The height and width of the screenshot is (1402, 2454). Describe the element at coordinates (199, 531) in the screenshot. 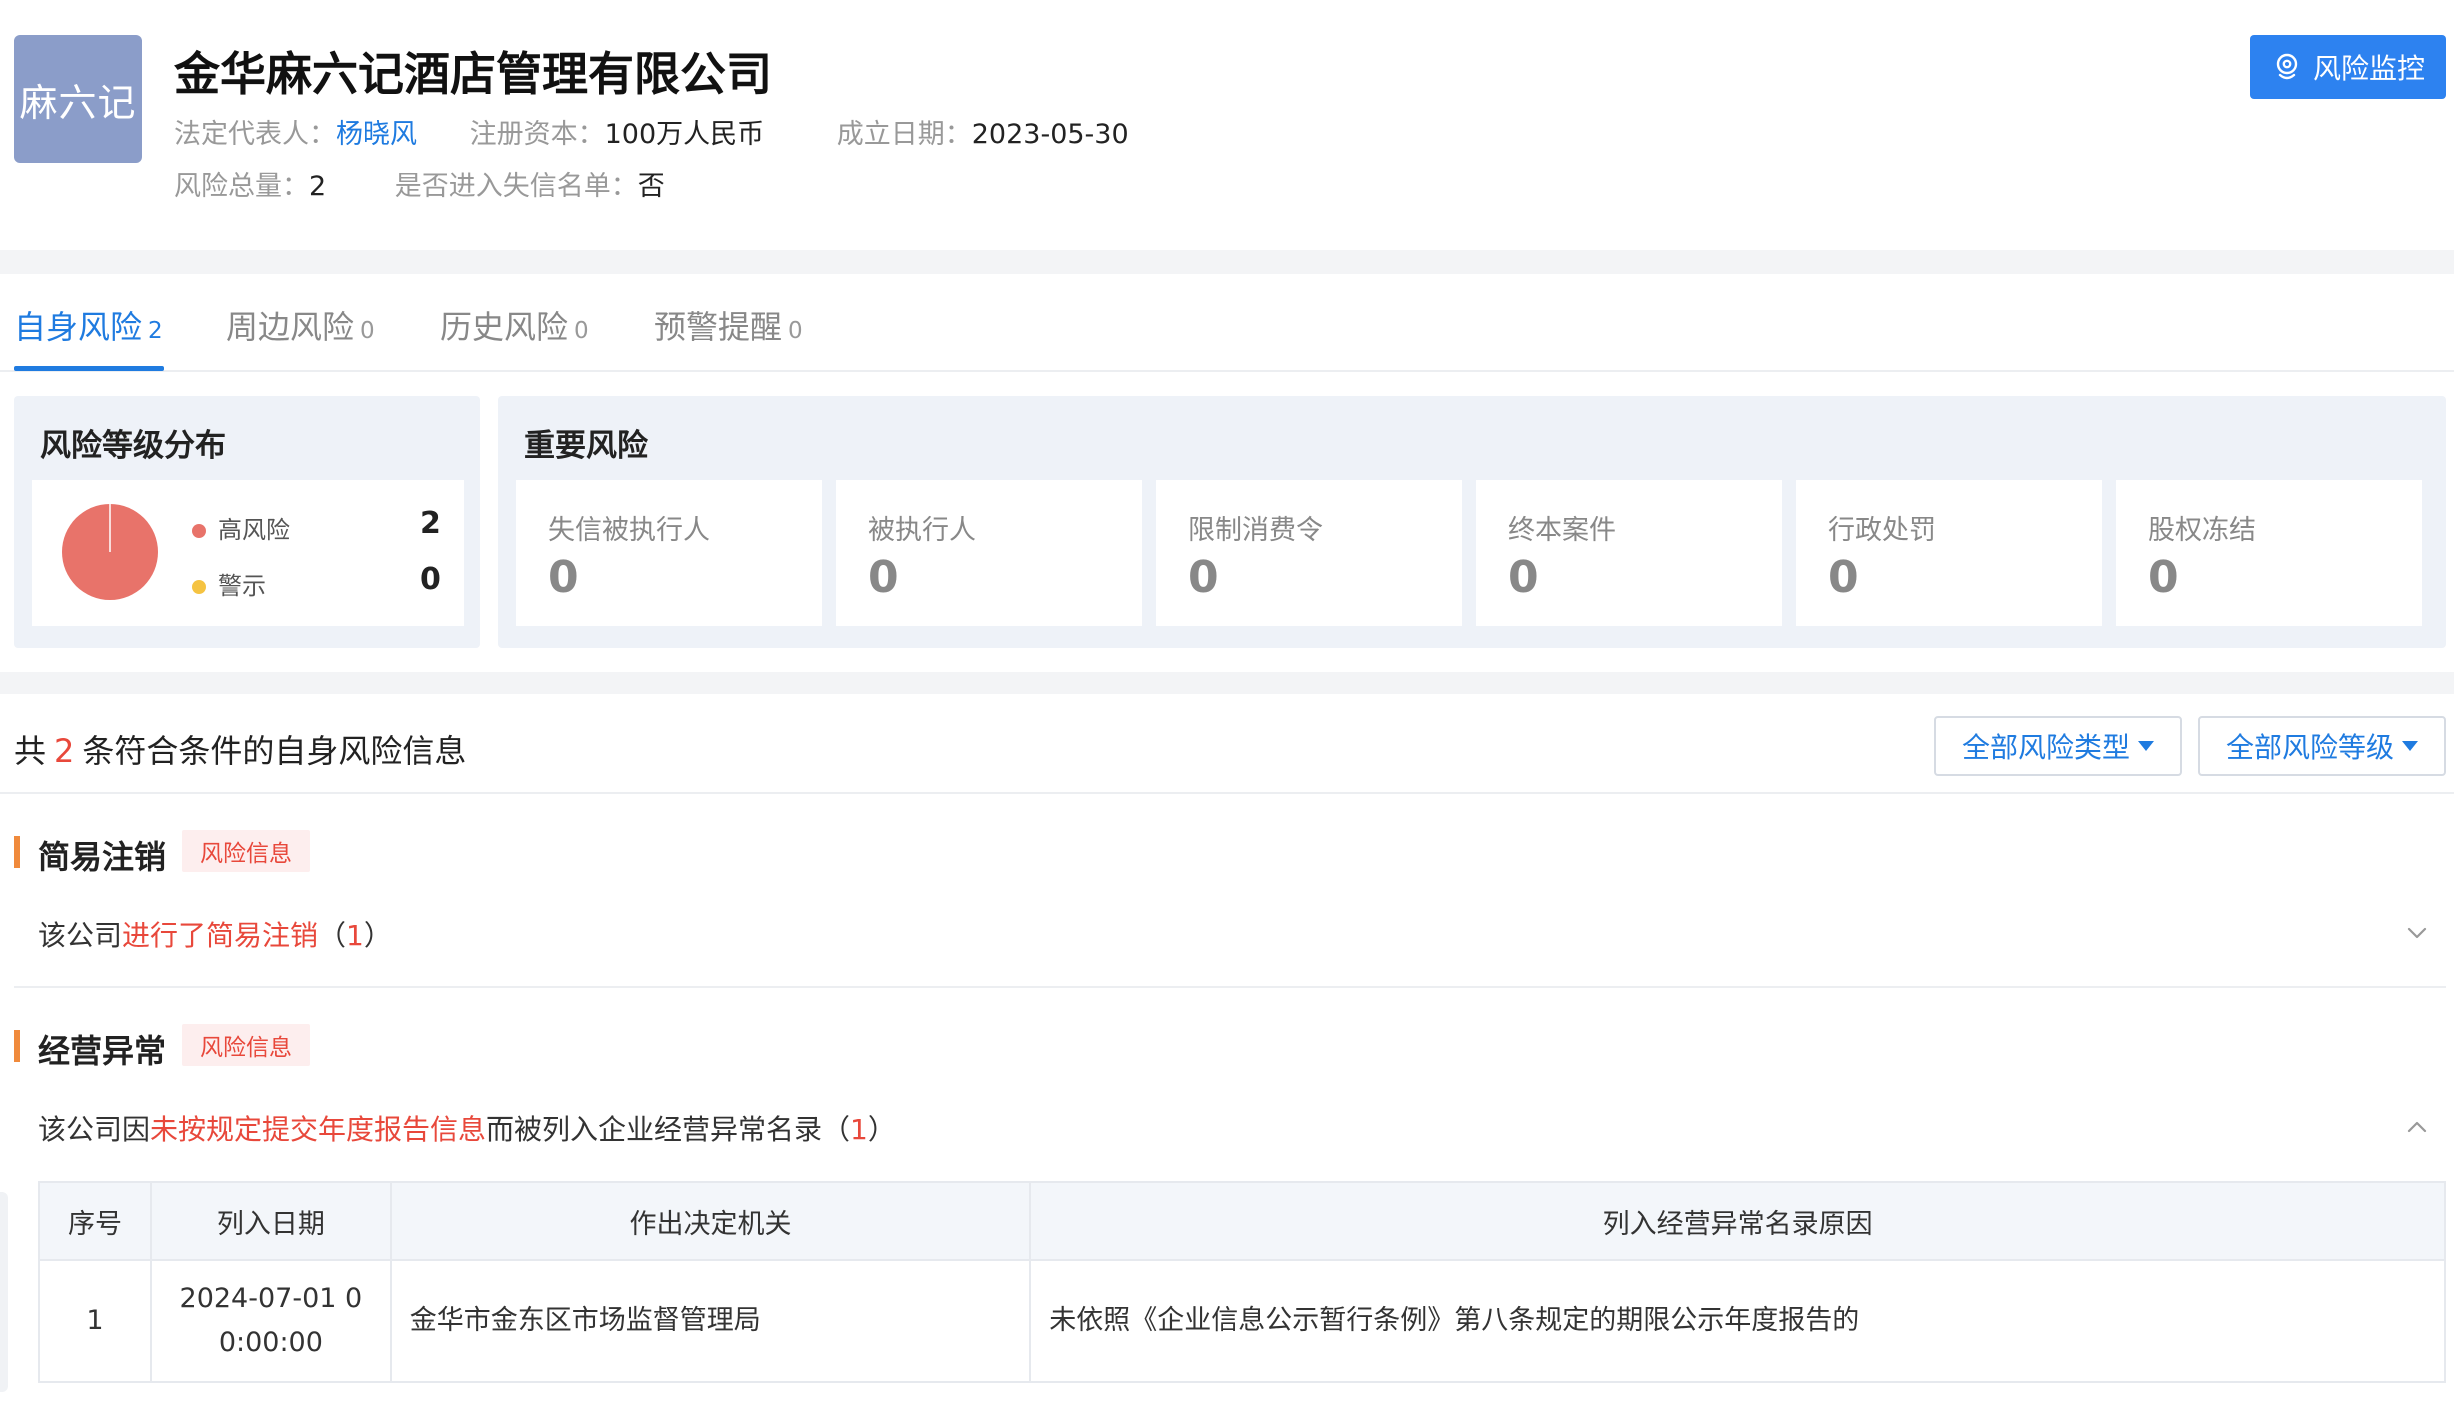

I see `high-risk-dot` at that location.